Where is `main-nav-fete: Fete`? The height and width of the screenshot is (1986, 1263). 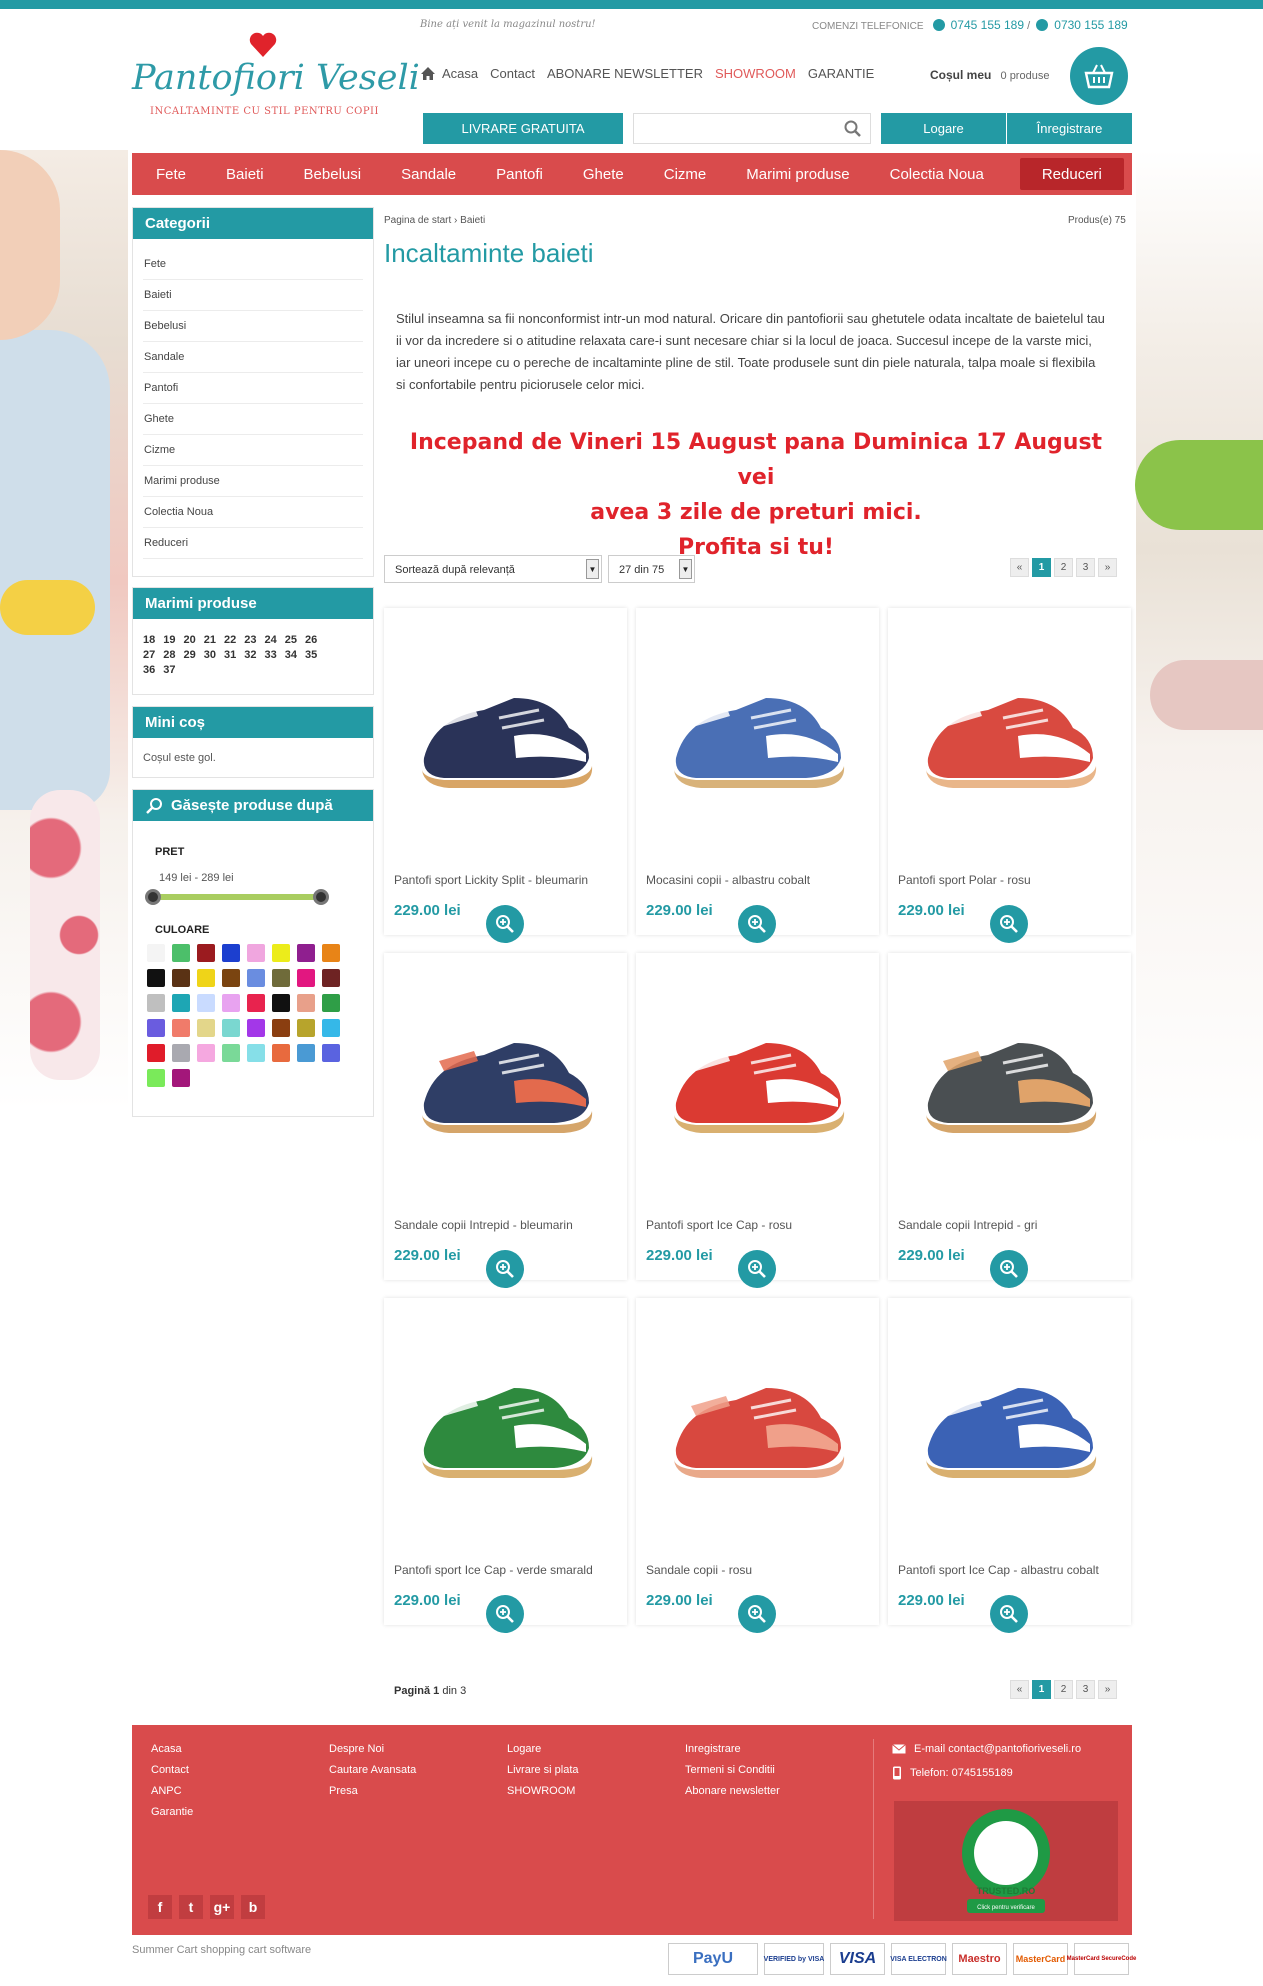 main-nav-fete: Fete is located at coordinates (171, 174).